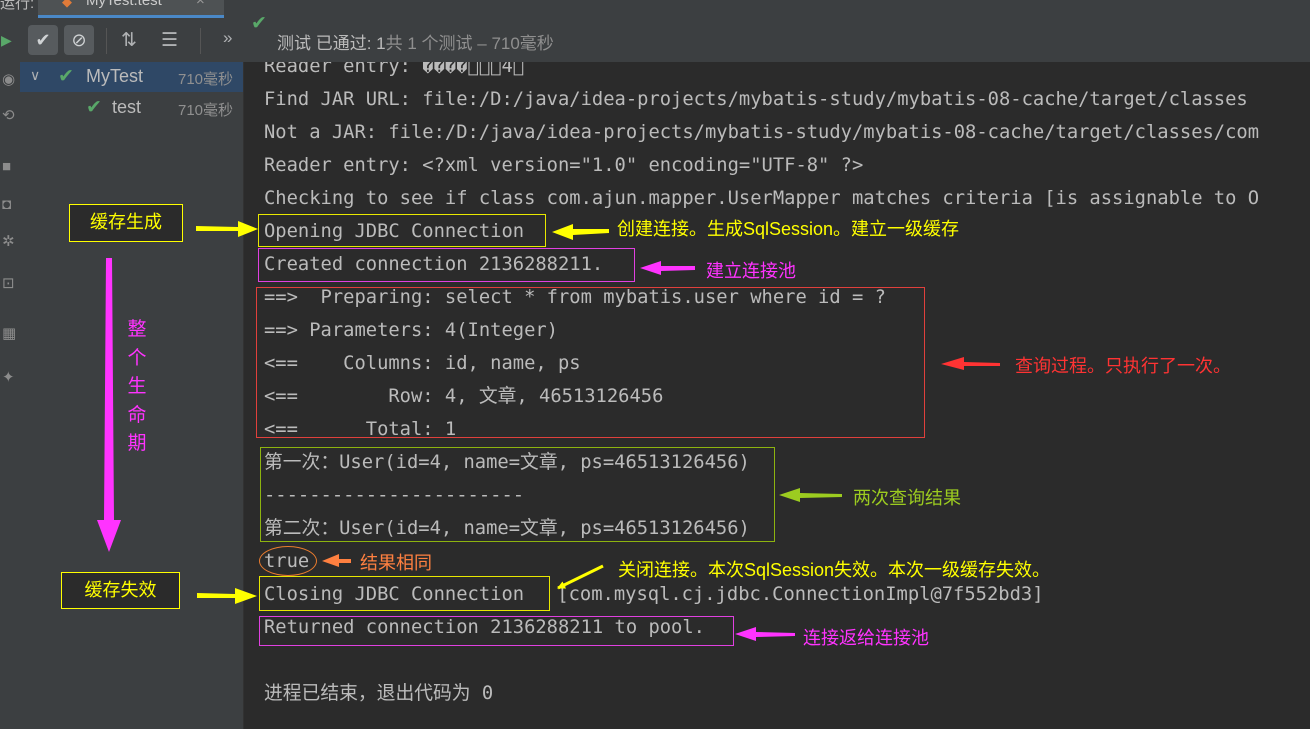 This screenshot has height=729, width=1310. What do you see at coordinates (109, 405) in the screenshot?
I see `arrow-down-icon` at bounding box center [109, 405].